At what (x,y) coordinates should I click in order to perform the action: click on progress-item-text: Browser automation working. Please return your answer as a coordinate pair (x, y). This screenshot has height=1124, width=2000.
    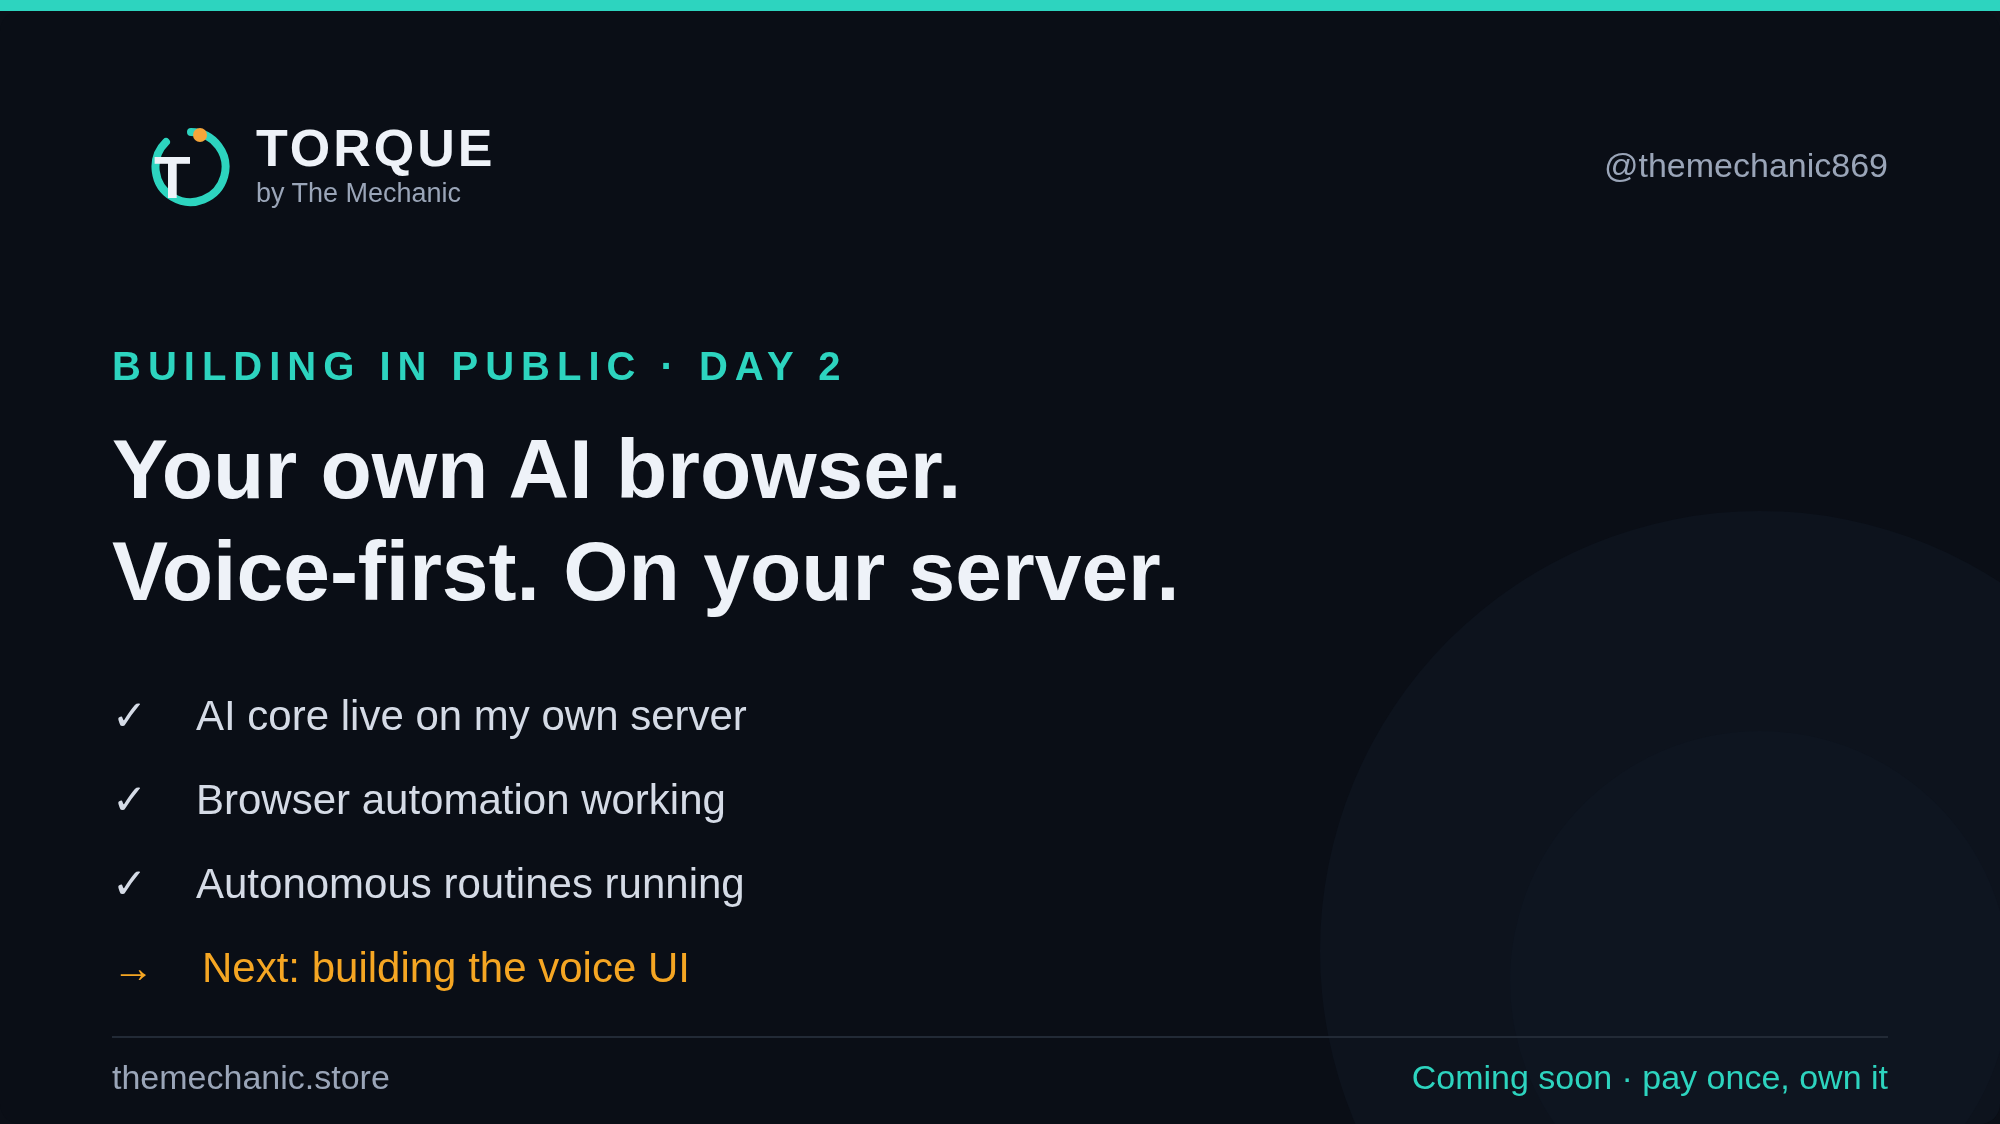
    Looking at the image, I should click on (461, 800).